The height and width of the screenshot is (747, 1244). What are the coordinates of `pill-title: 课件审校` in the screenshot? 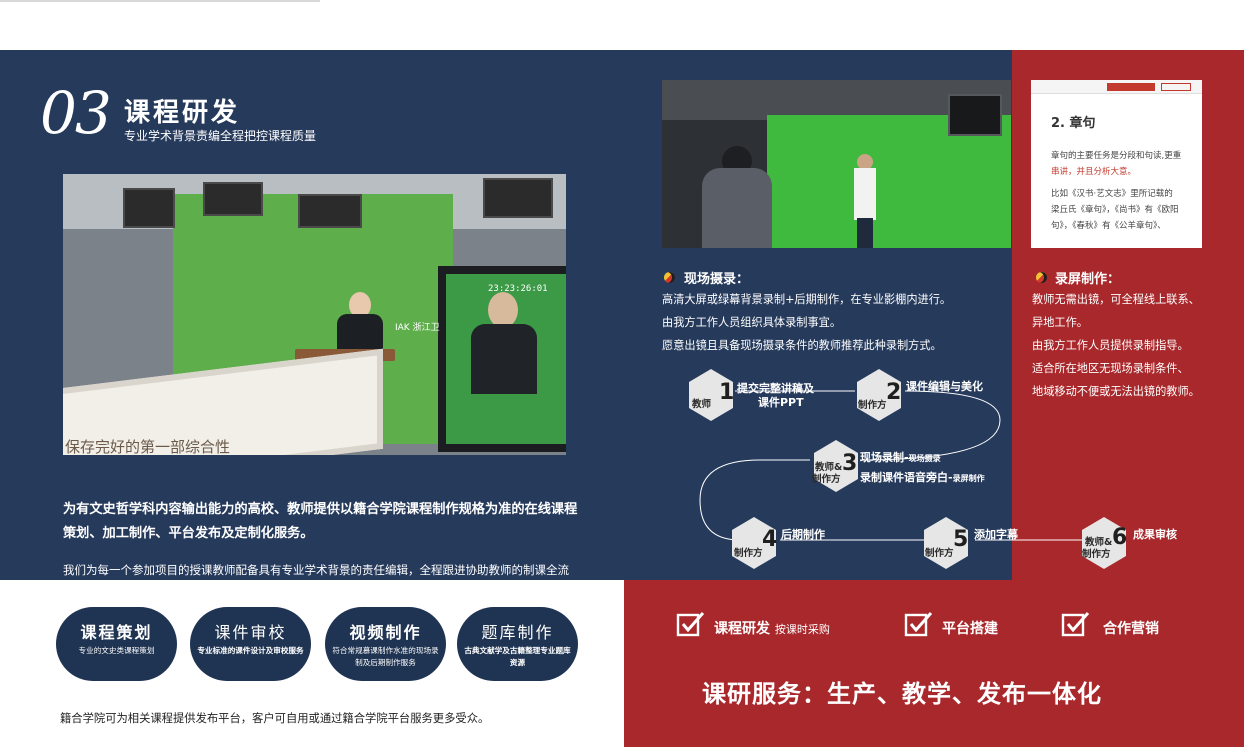 It's located at (250, 632).